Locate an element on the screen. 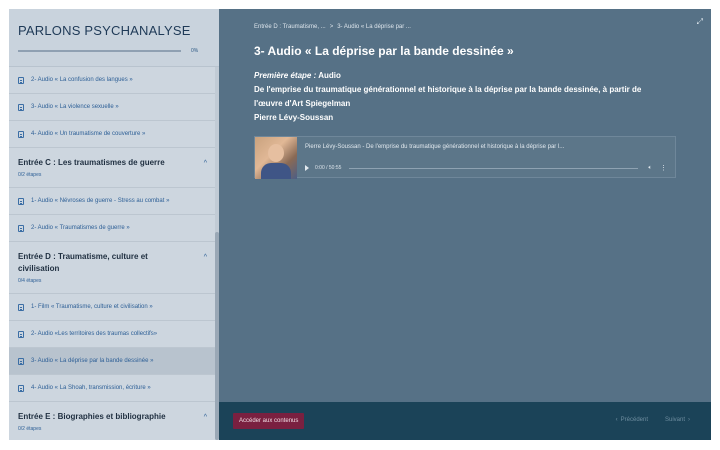 Image resolution: width=720 pixels, height=450 pixels. seek-bar is located at coordinates (494, 168).